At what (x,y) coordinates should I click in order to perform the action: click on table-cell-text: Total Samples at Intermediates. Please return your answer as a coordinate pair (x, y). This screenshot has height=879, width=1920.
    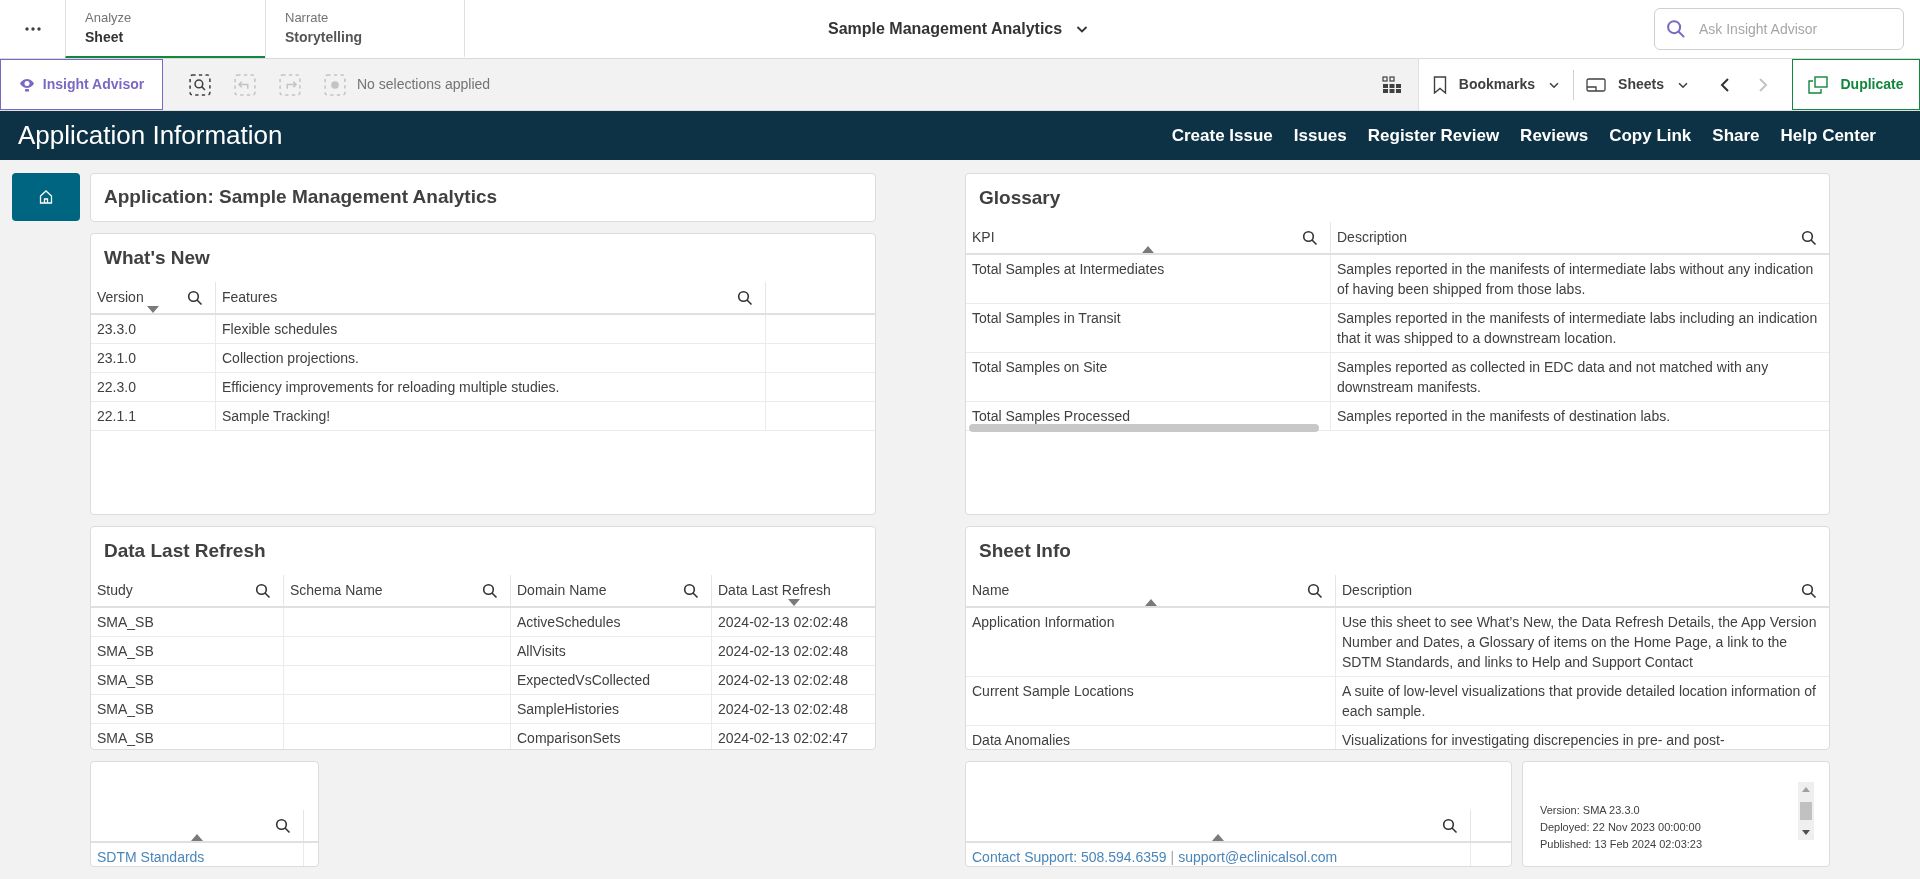
    Looking at the image, I should click on (1068, 269).